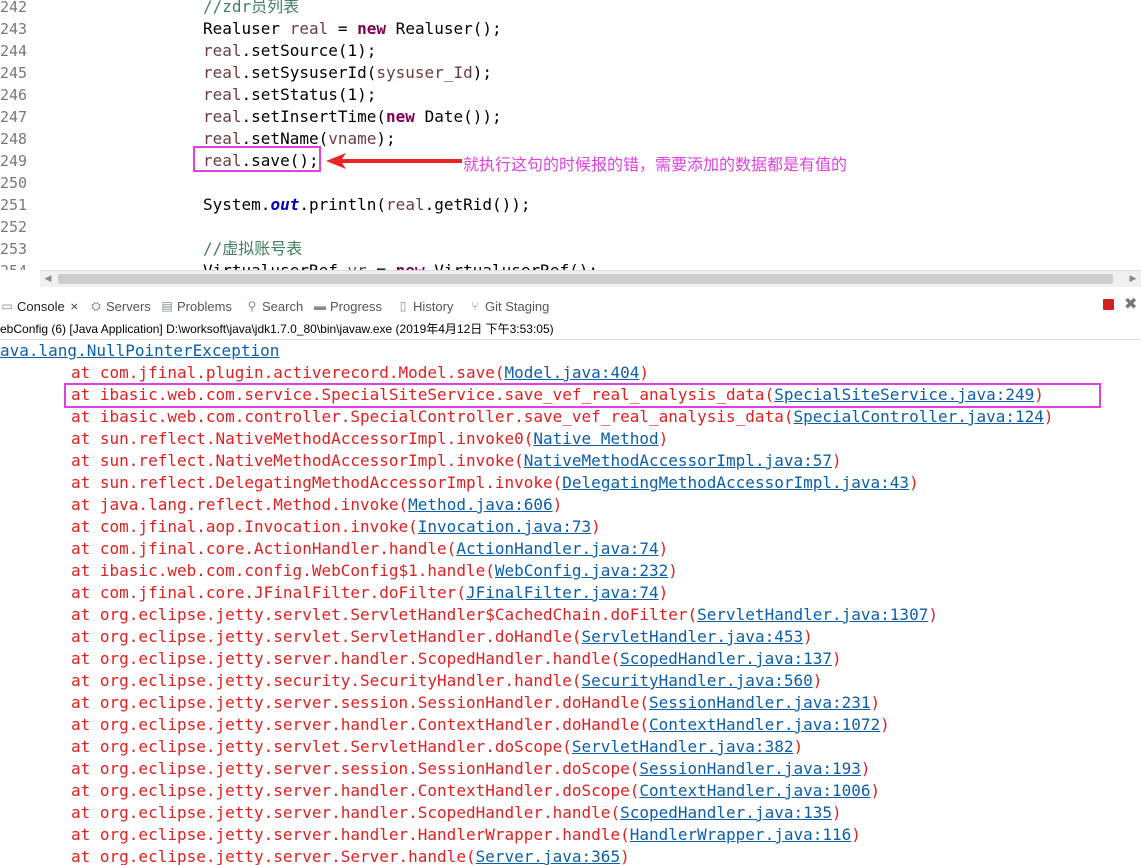 This screenshot has height=865, width=1141. I want to click on code-token: =, so click(343, 28).